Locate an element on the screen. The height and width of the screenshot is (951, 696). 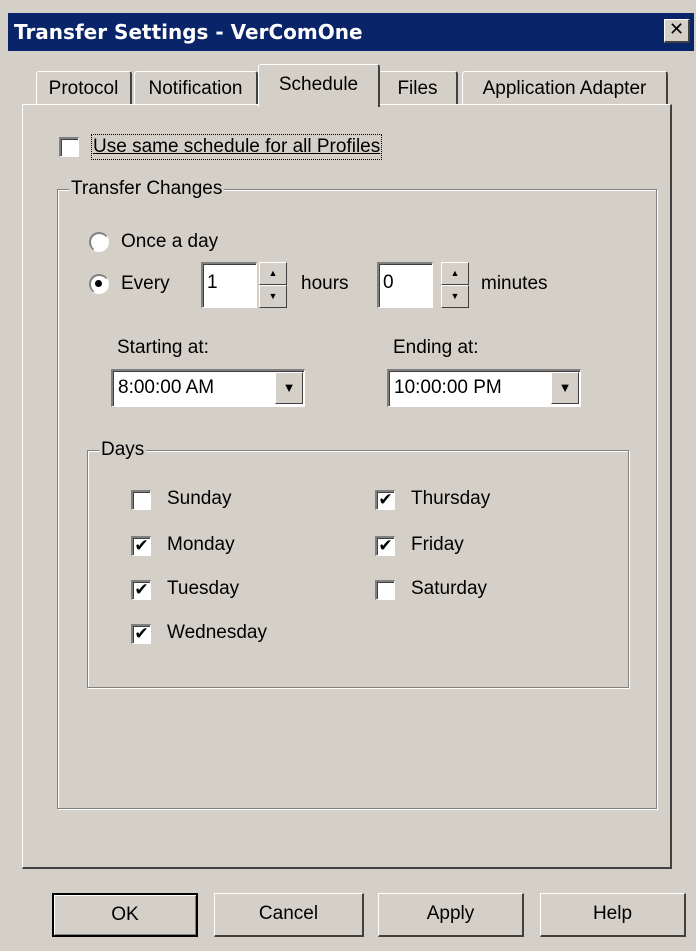
days-title: Days is located at coordinates (123, 450).